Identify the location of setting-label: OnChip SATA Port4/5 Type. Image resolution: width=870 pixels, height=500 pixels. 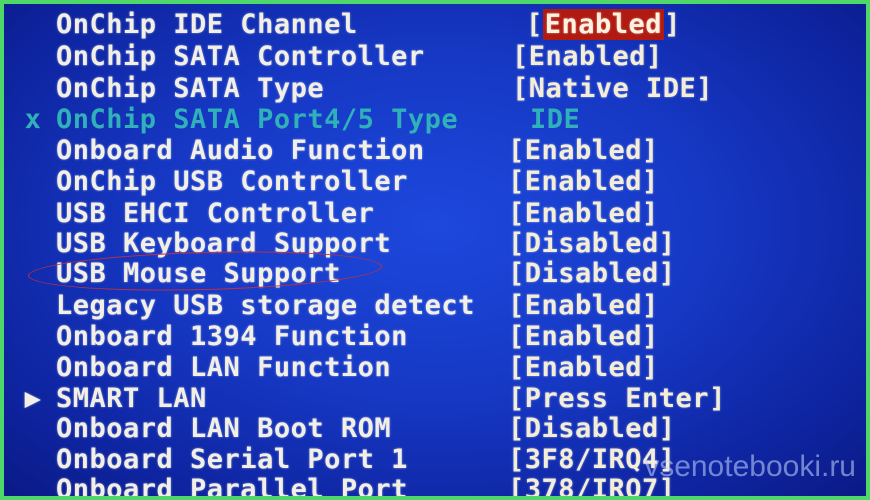
(257, 119).